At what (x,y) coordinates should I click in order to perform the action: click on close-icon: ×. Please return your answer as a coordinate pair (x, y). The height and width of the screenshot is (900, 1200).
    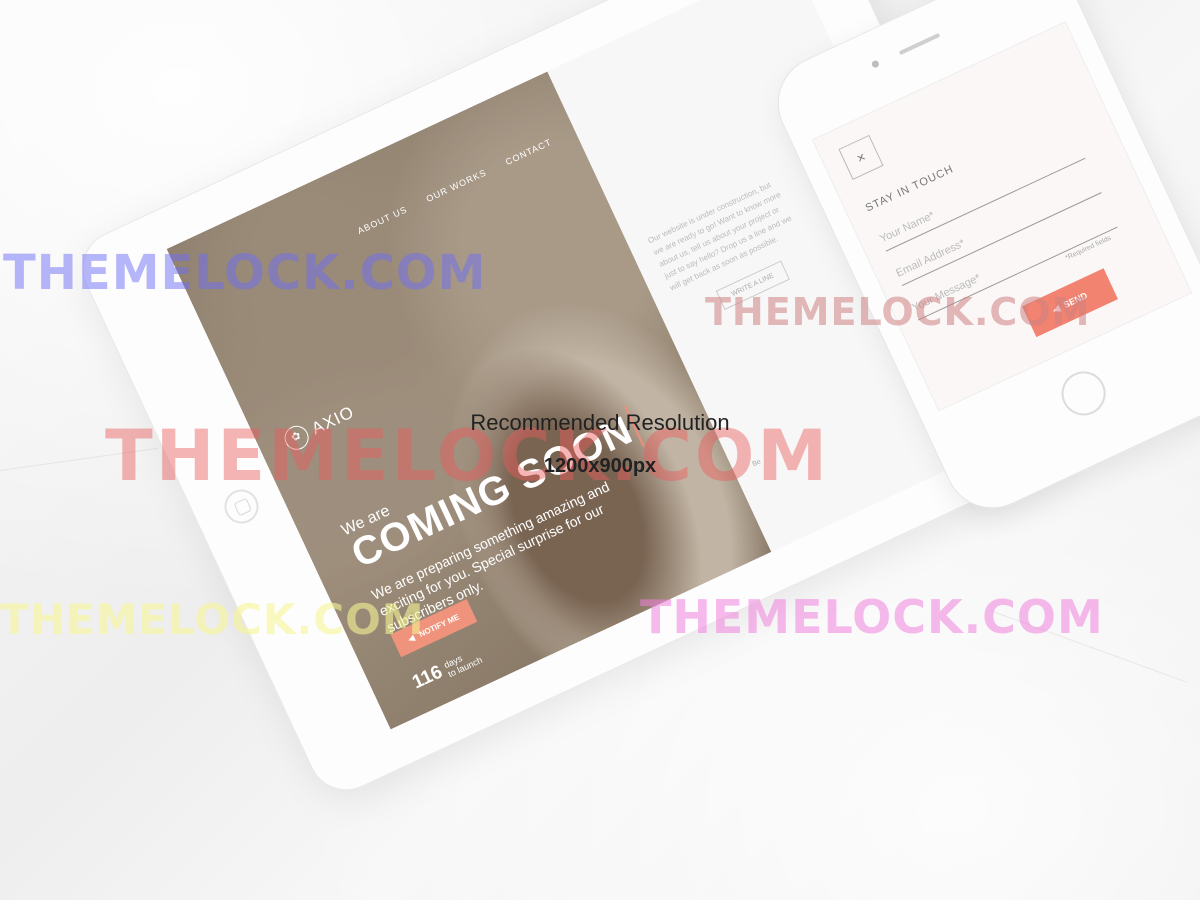
    Looking at the image, I should click on (861, 157).